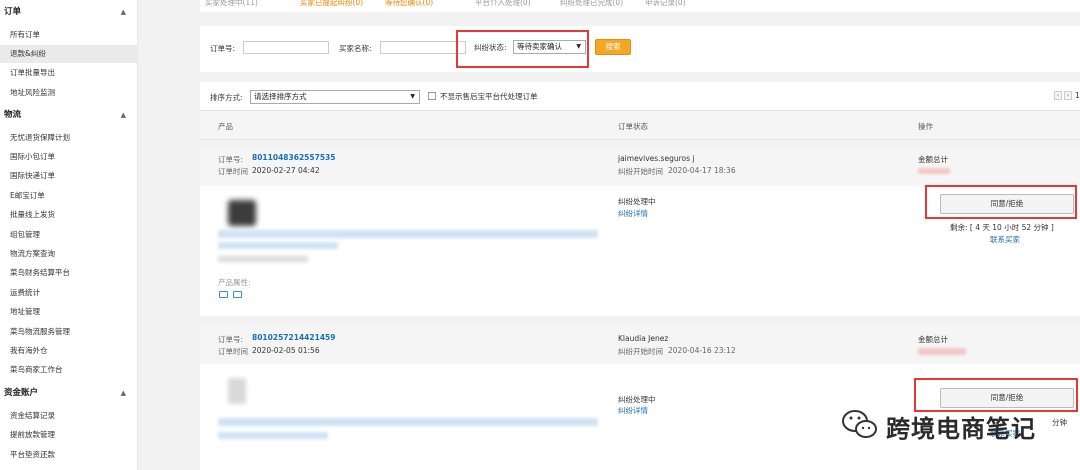 The height and width of the screenshot is (470, 1080). Describe the element at coordinates (640, 96) in the screenshot. I see `sort-bar: 排序方式: 请选择排序方式 ▼ 不显示售后宝平台代处理订单 ‹ › 1` at that location.